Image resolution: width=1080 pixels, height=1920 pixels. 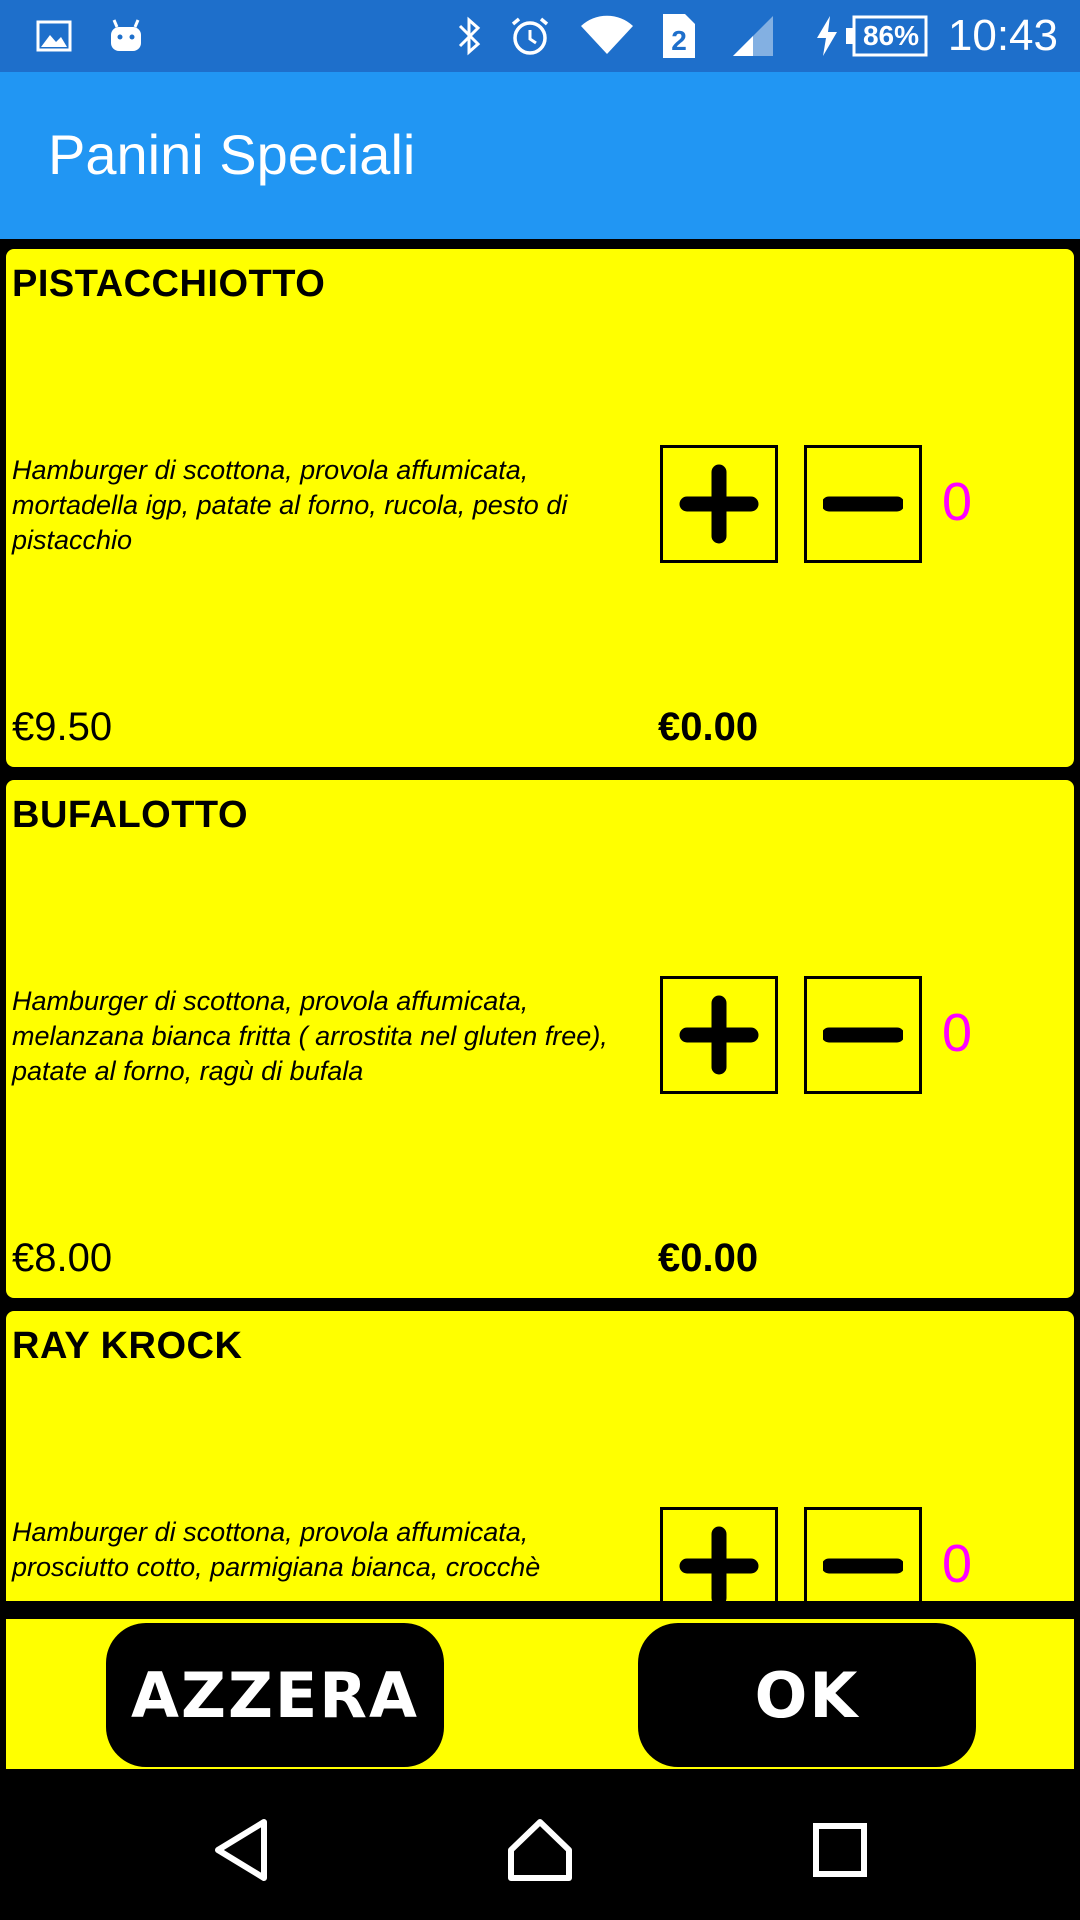 What do you see at coordinates (807, 1695) in the screenshot?
I see `ok-button: OK` at bounding box center [807, 1695].